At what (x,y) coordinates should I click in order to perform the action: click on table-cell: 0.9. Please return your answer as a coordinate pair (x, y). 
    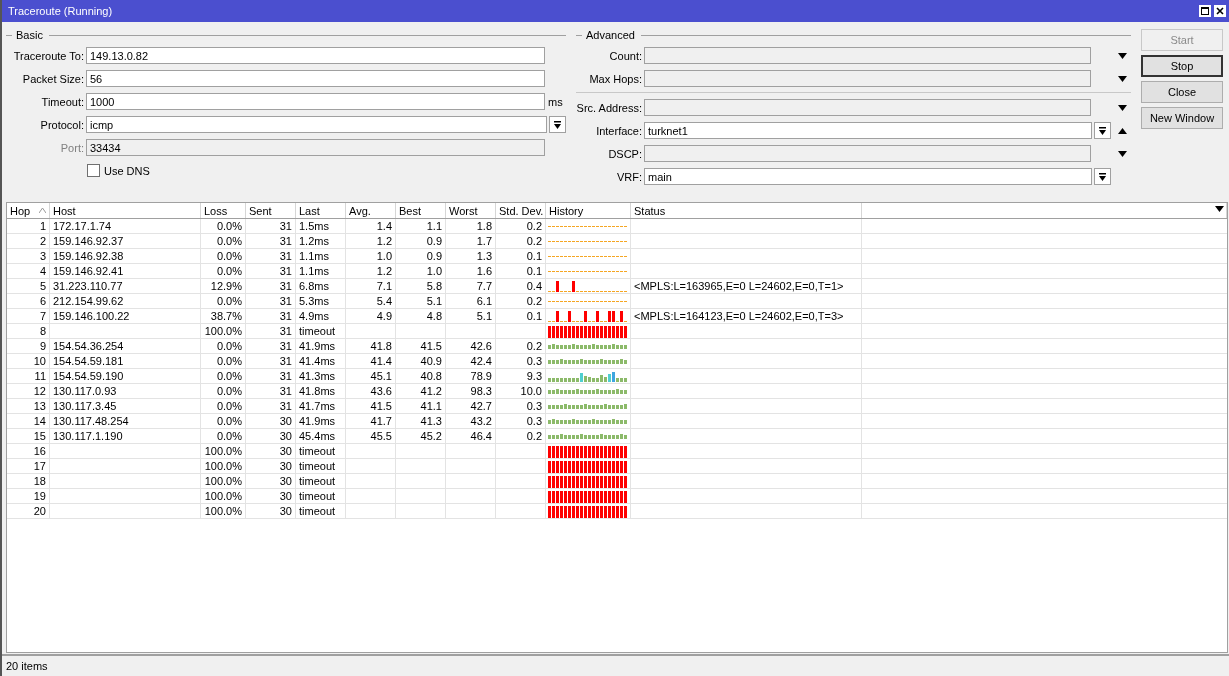
    Looking at the image, I should click on (421, 256).